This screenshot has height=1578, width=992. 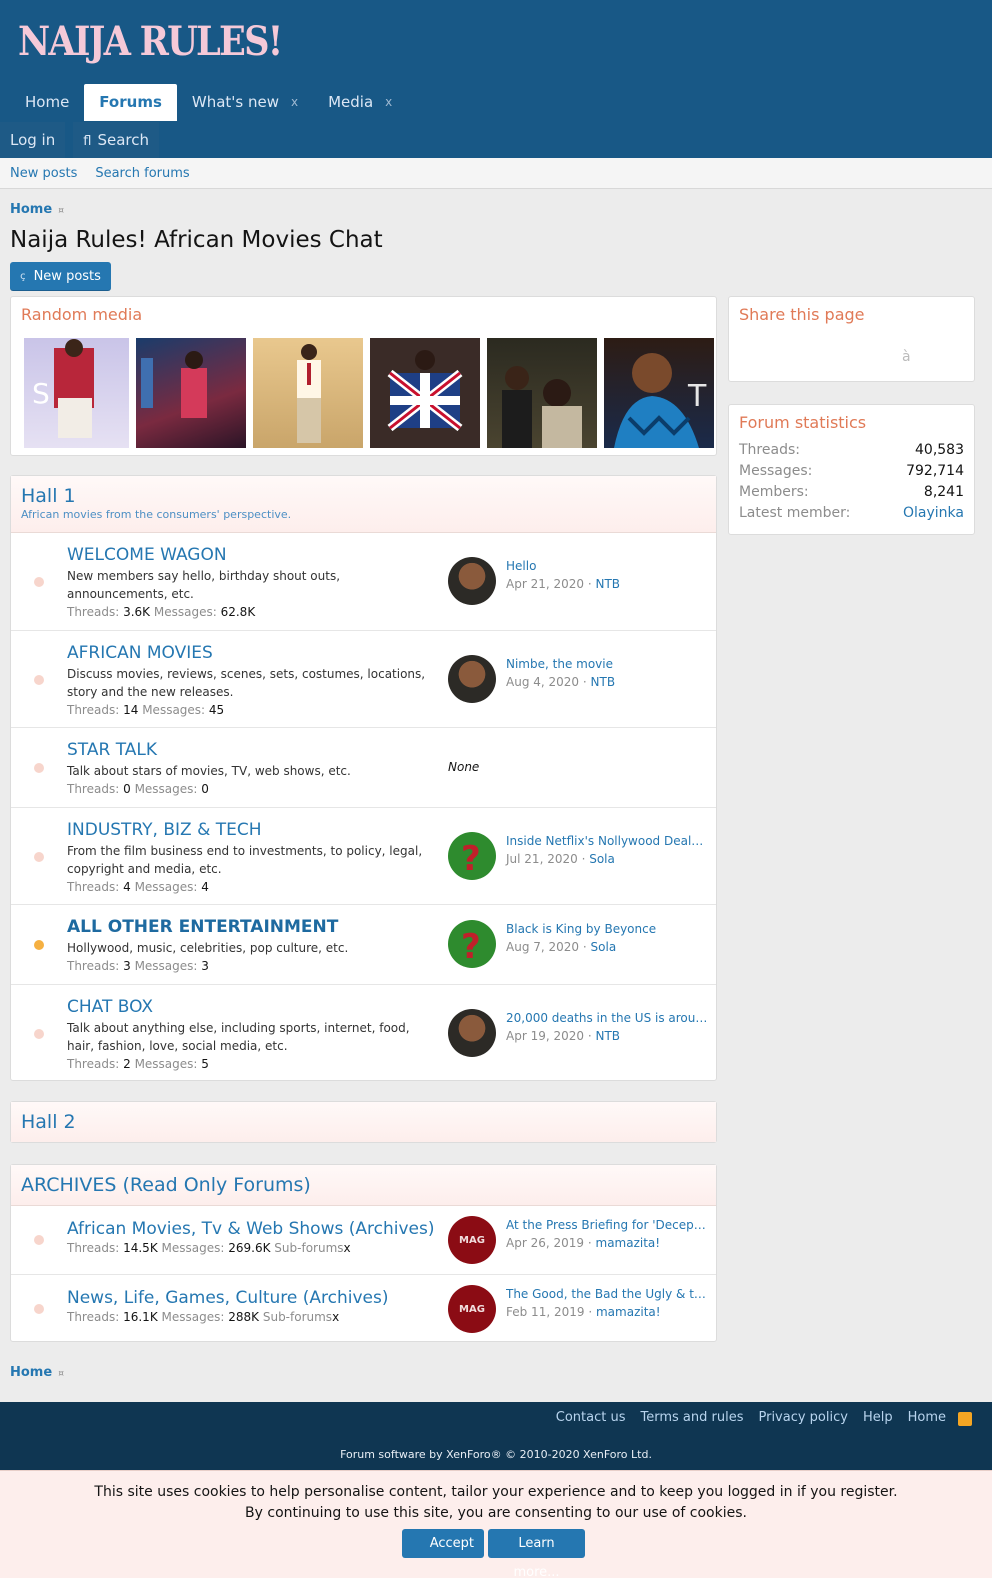 What do you see at coordinates (542, 859) in the screenshot?
I see `last-post-date: Jul 21, 2020` at bounding box center [542, 859].